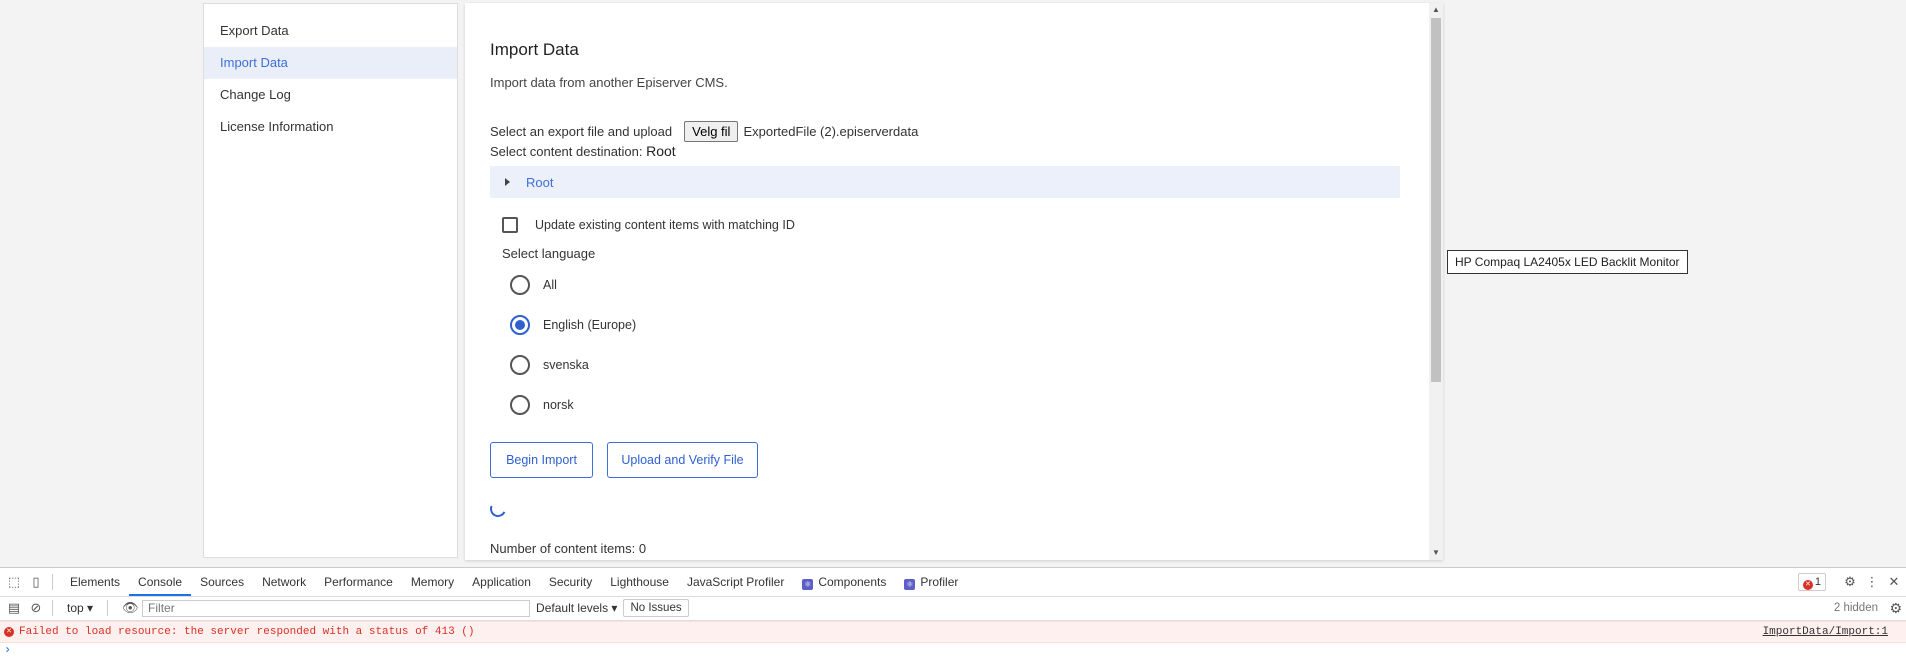 This screenshot has width=1906, height=665. I want to click on radio-svenska, so click(520, 365).